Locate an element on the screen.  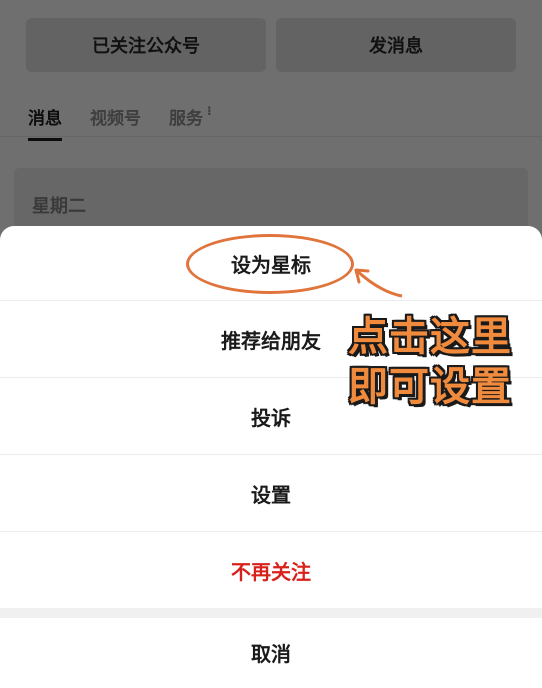
annotation-line-2: 即可设置 is located at coordinates (430, 387).